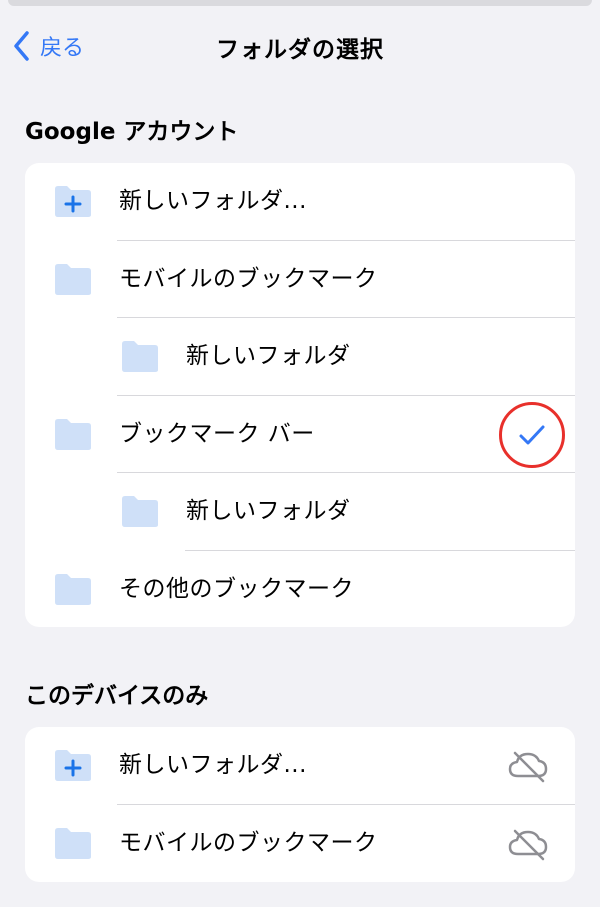 The height and width of the screenshot is (907, 600). Describe the element at coordinates (300, 50) in the screenshot. I see `page-title: フォルダの選択` at that location.